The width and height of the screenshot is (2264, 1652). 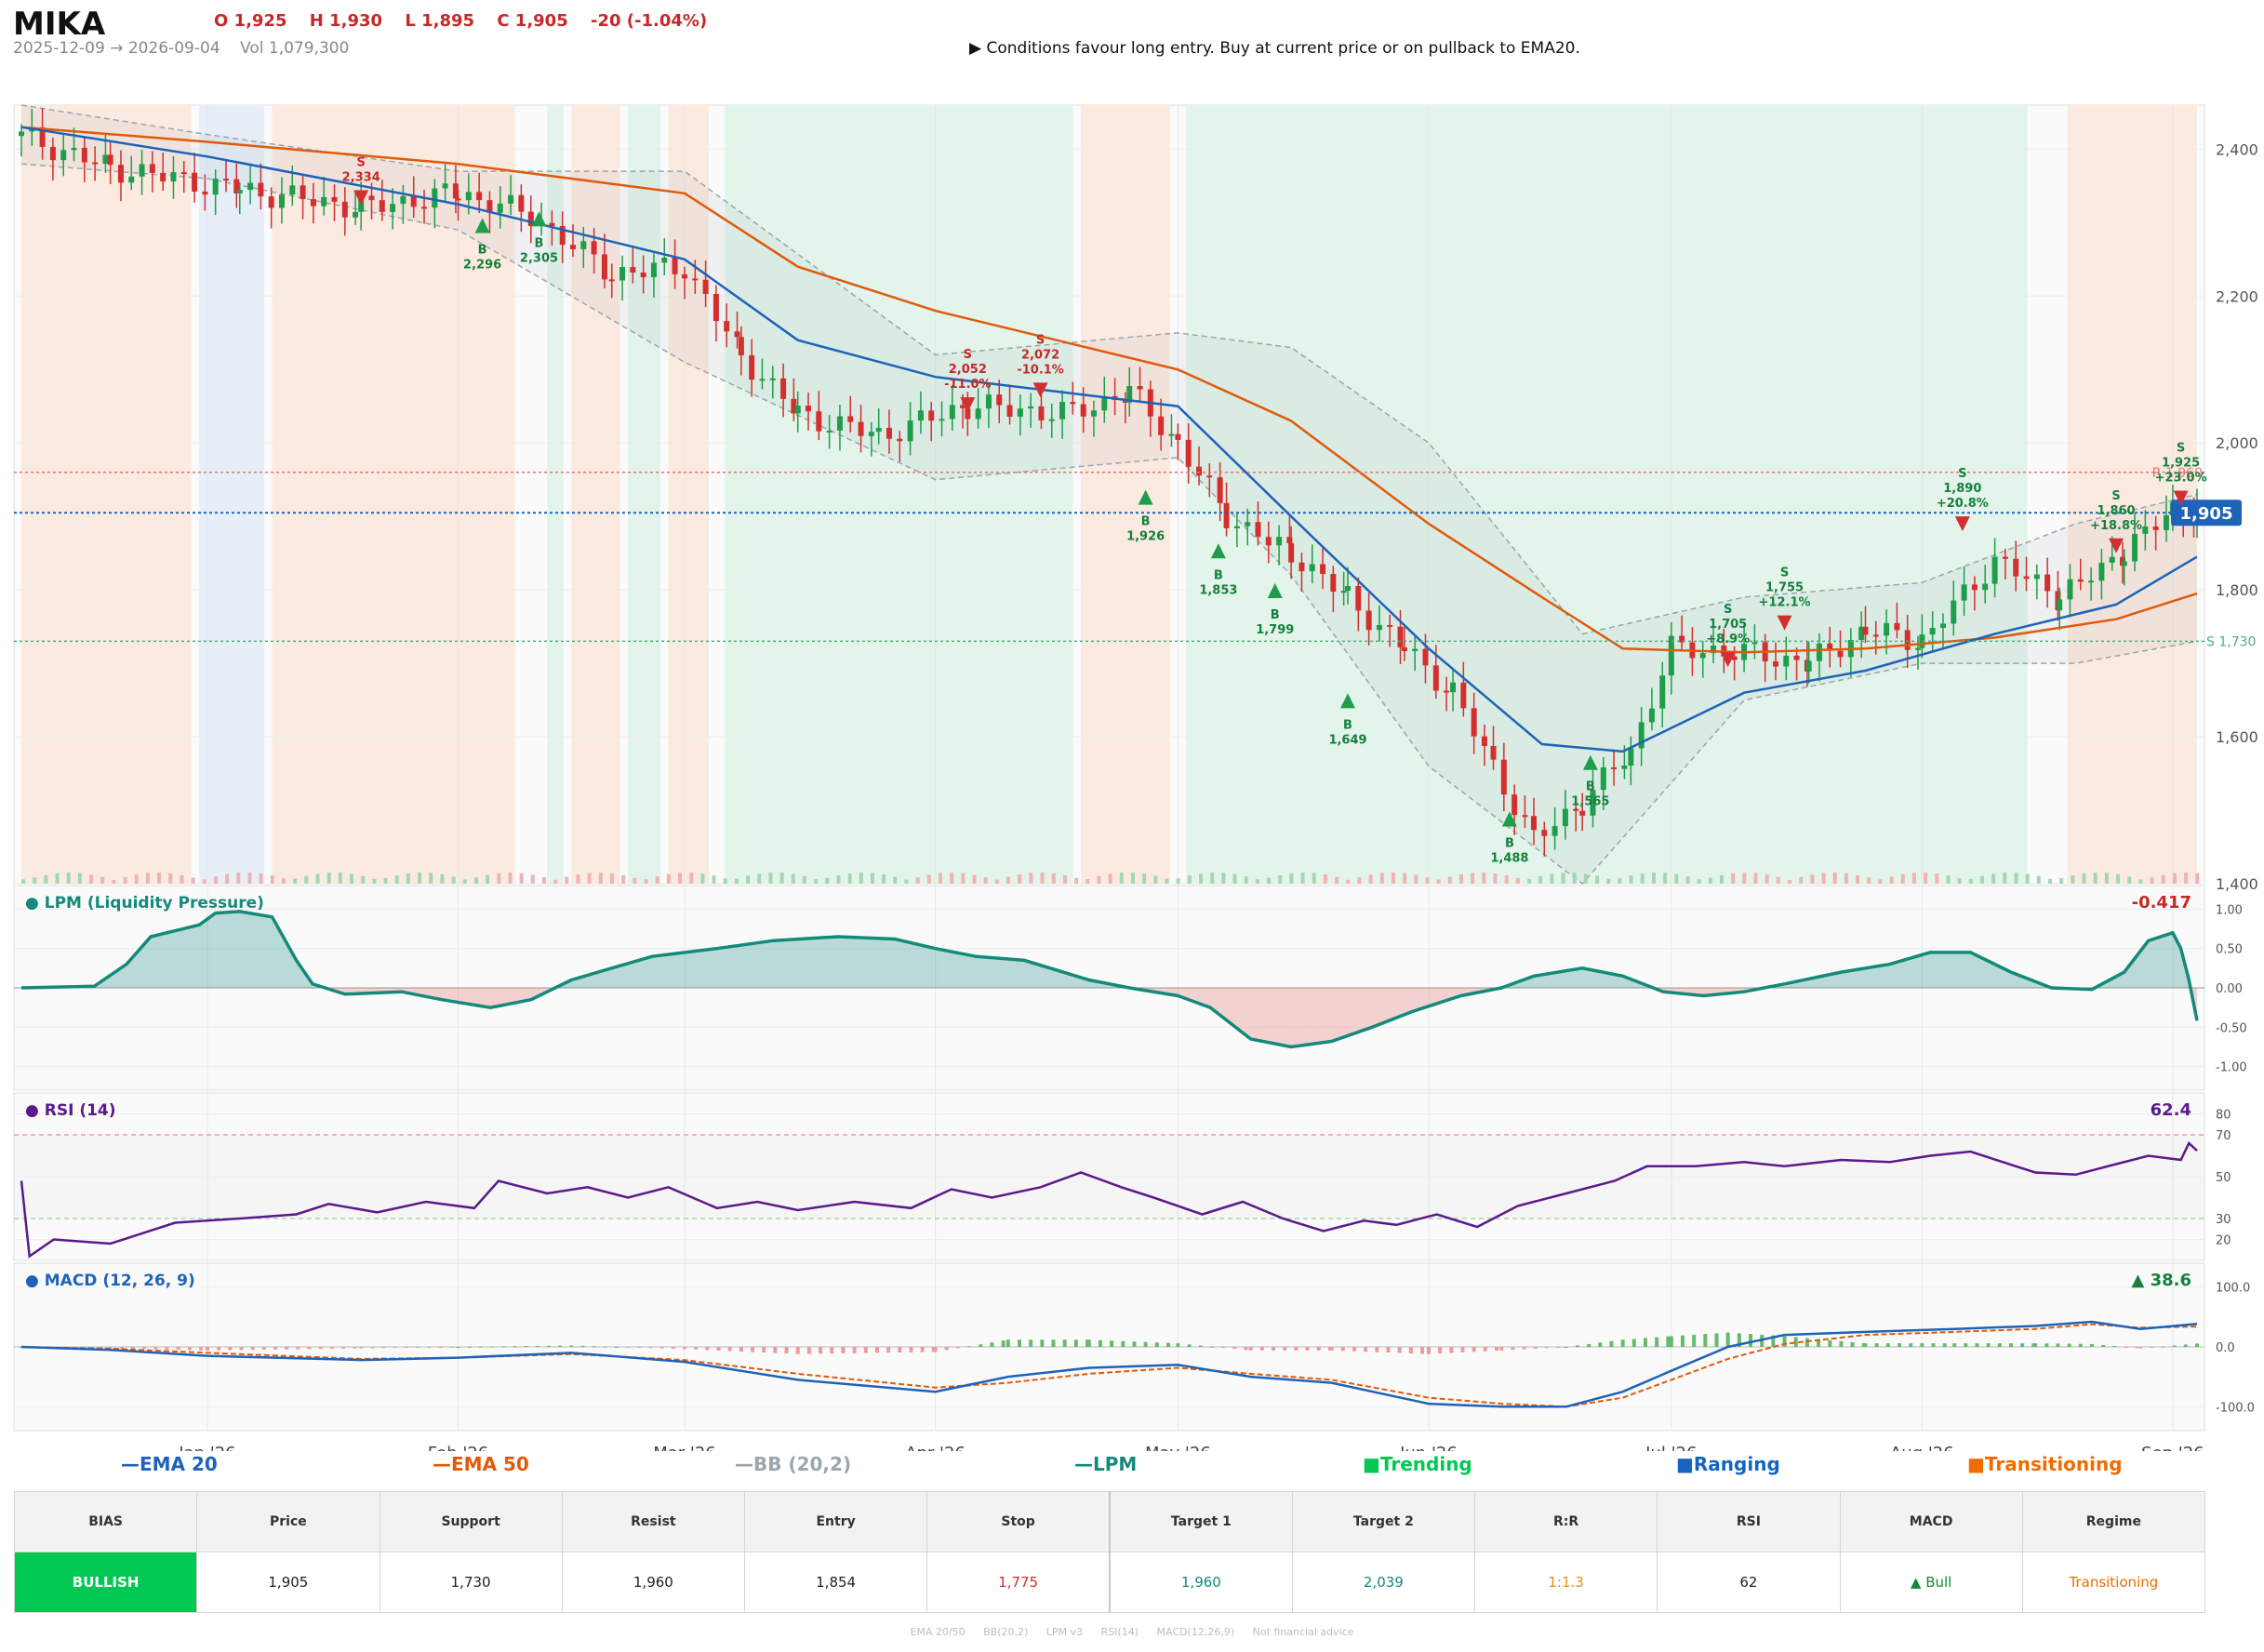 What do you see at coordinates (1728, 610) in the screenshot?
I see `sell-marker-side: S` at bounding box center [1728, 610].